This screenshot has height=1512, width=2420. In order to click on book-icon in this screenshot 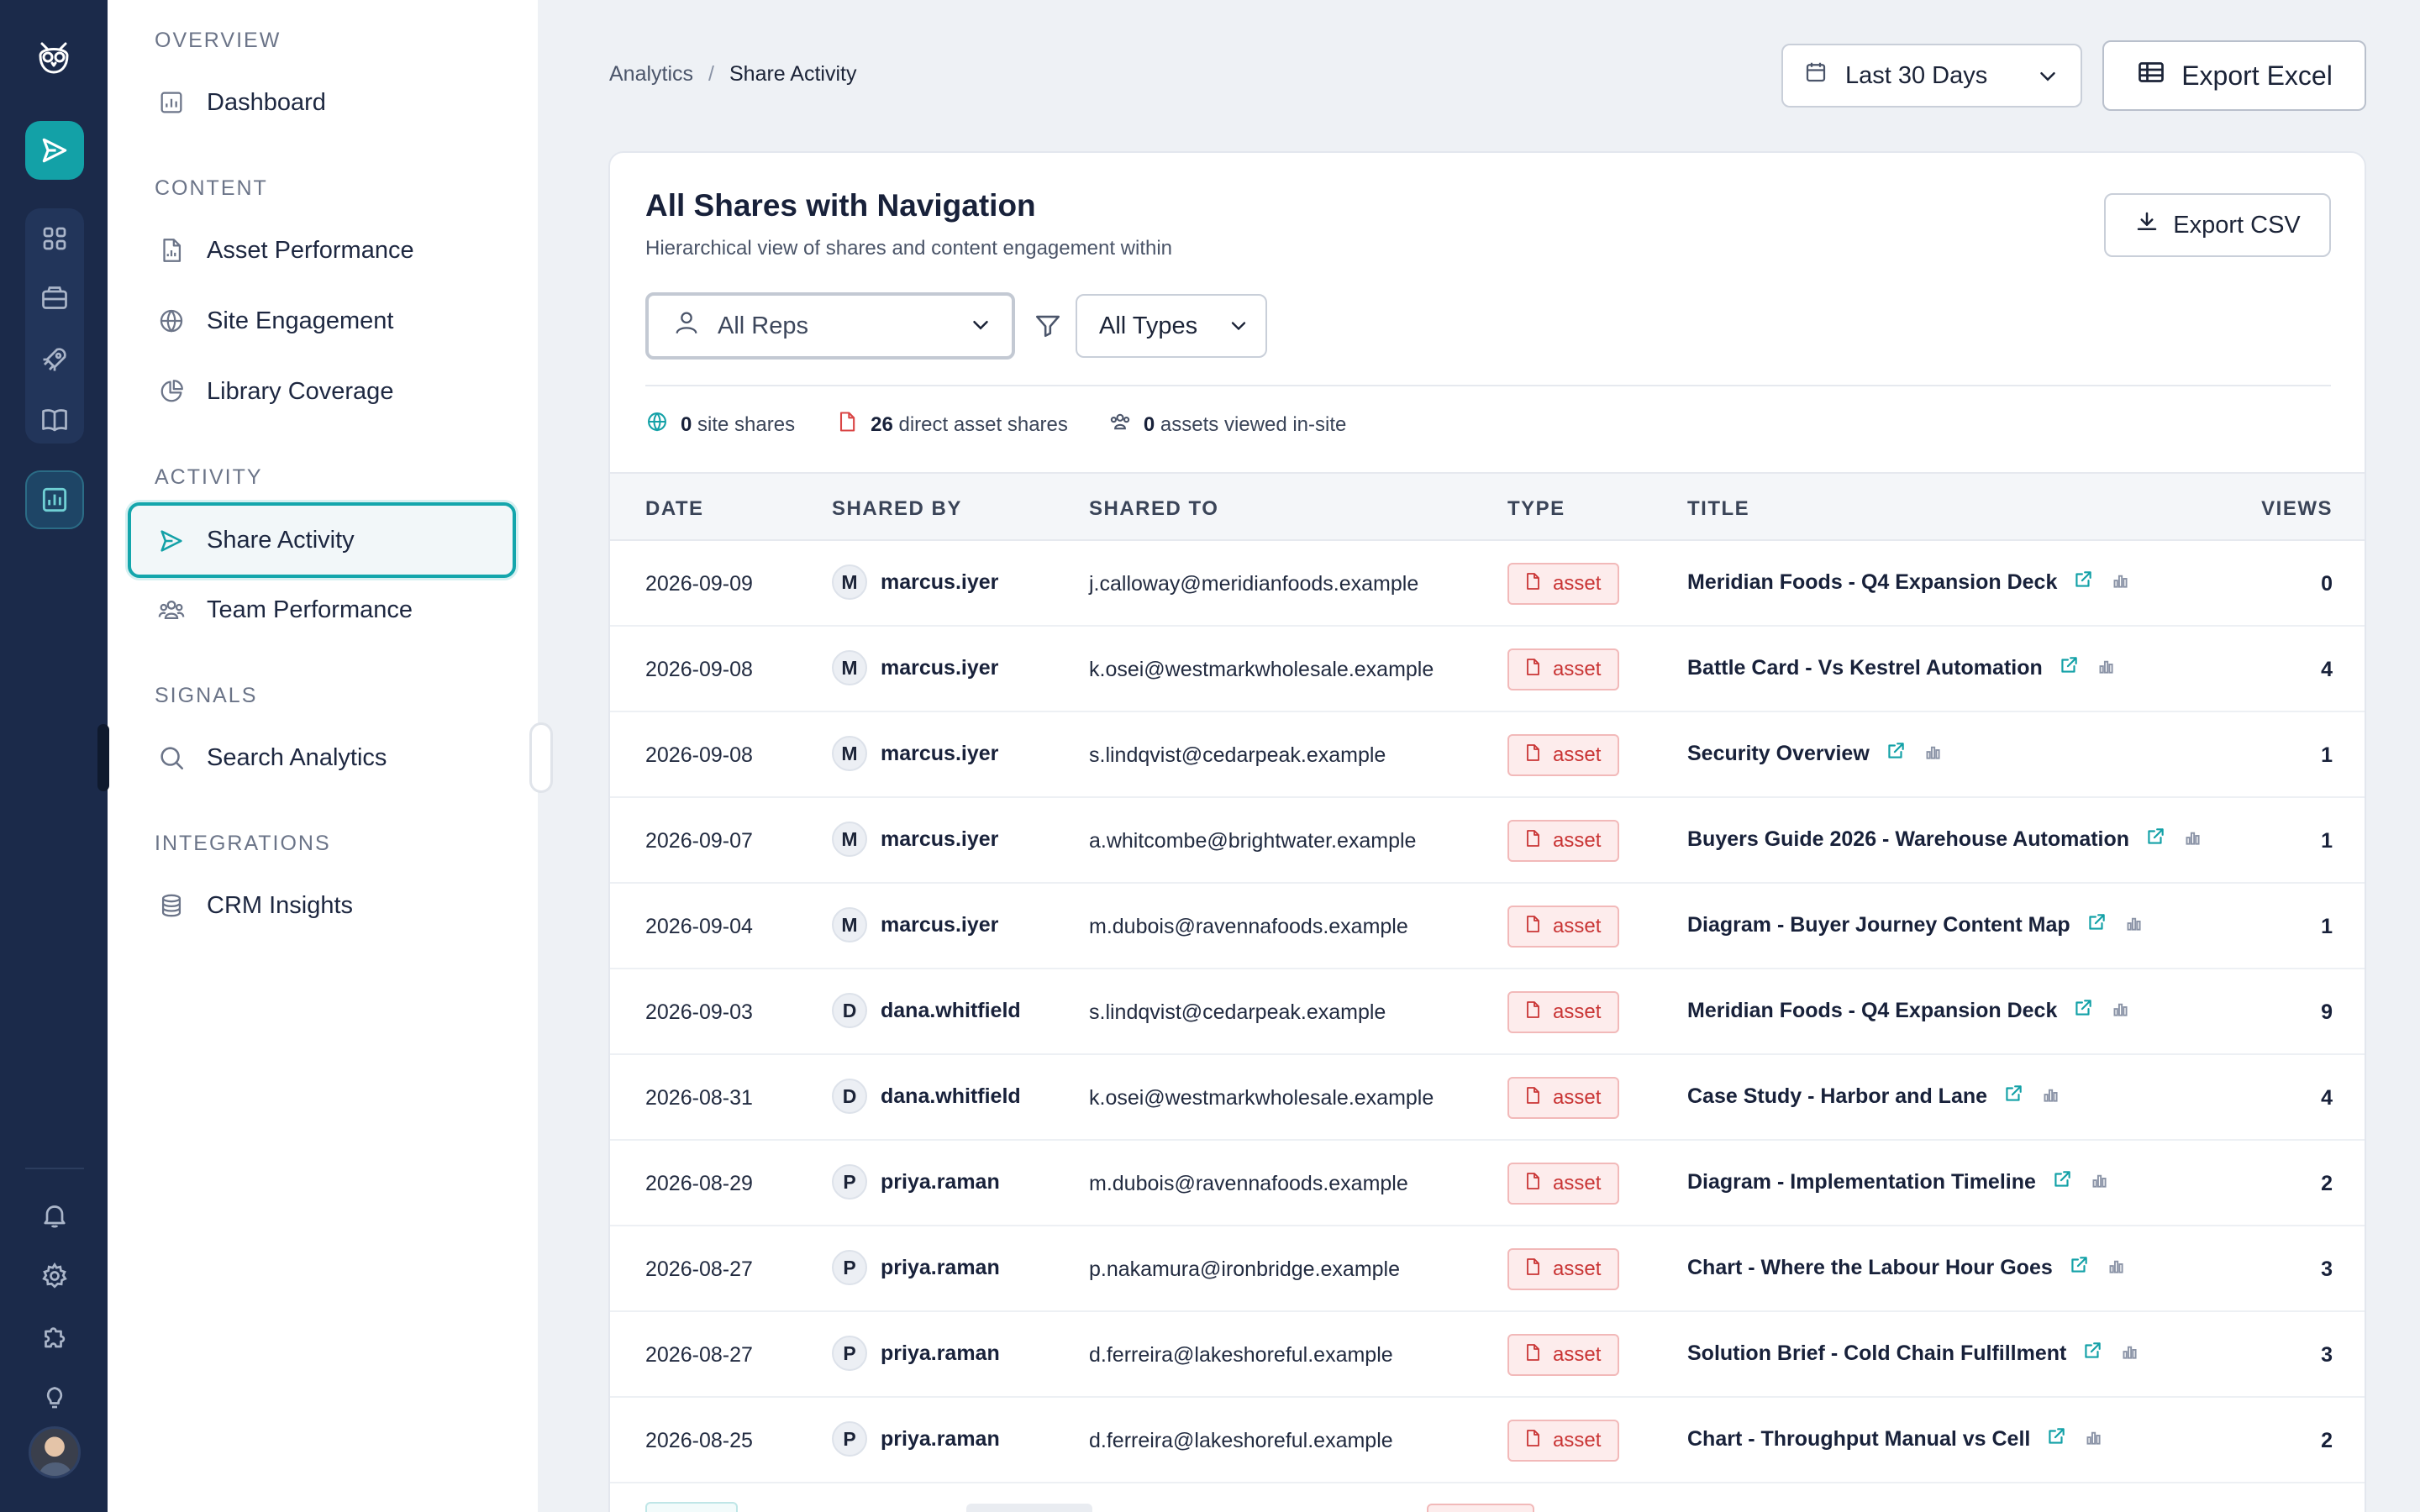, I will do `click(54, 420)`.